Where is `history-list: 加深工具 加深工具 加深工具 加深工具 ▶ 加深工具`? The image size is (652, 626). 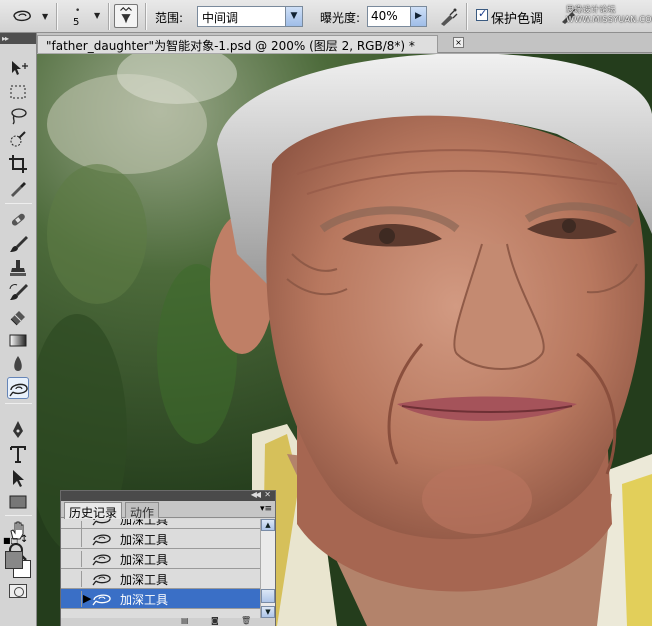
history-list: 加深工具 加深工具 加深工具 加深工具 ▶ 加深工具 is located at coordinates (160, 568).